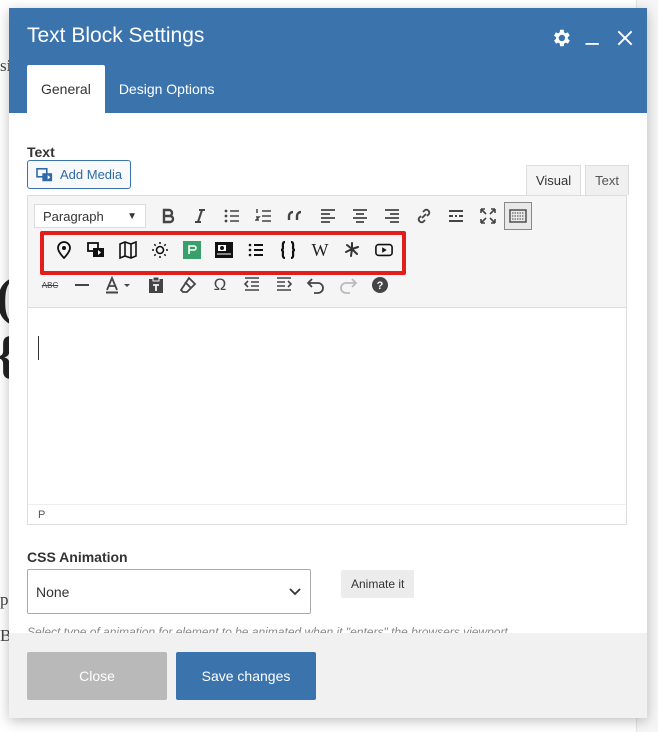 The width and height of the screenshot is (658, 732). What do you see at coordinates (41, 152) in the screenshot?
I see `text-field-label: Text` at bounding box center [41, 152].